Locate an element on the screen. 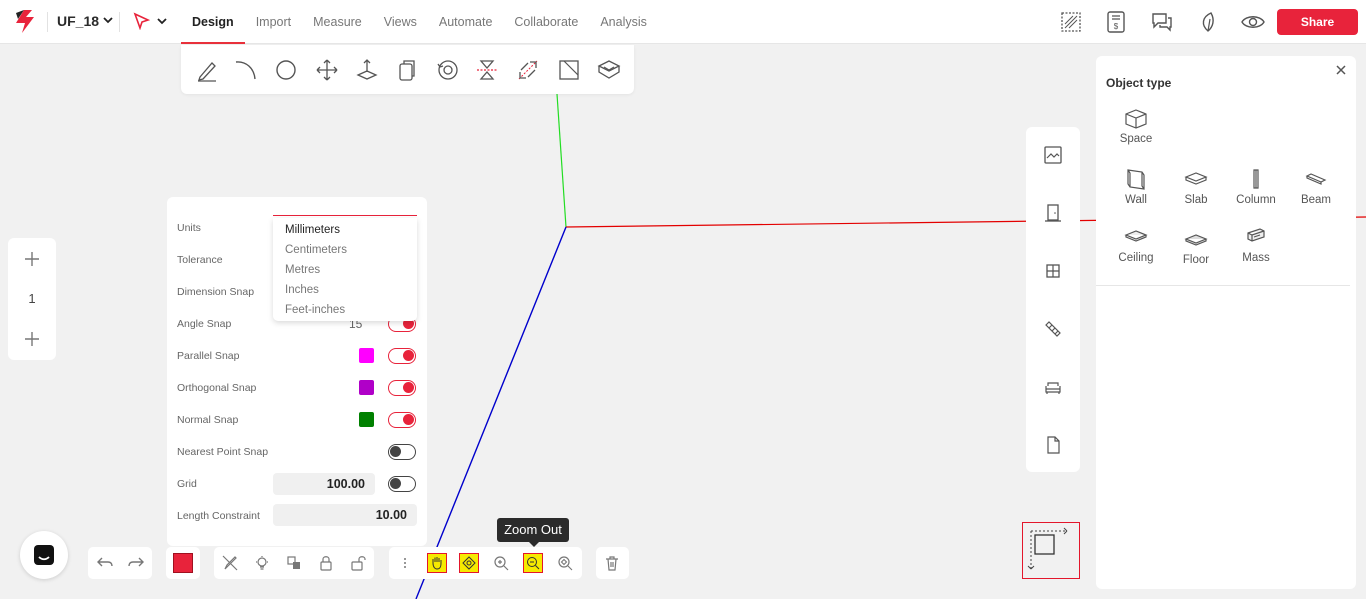 The image size is (1366, 599). orthogonal-snap-color is located at coordinates (366, 387).